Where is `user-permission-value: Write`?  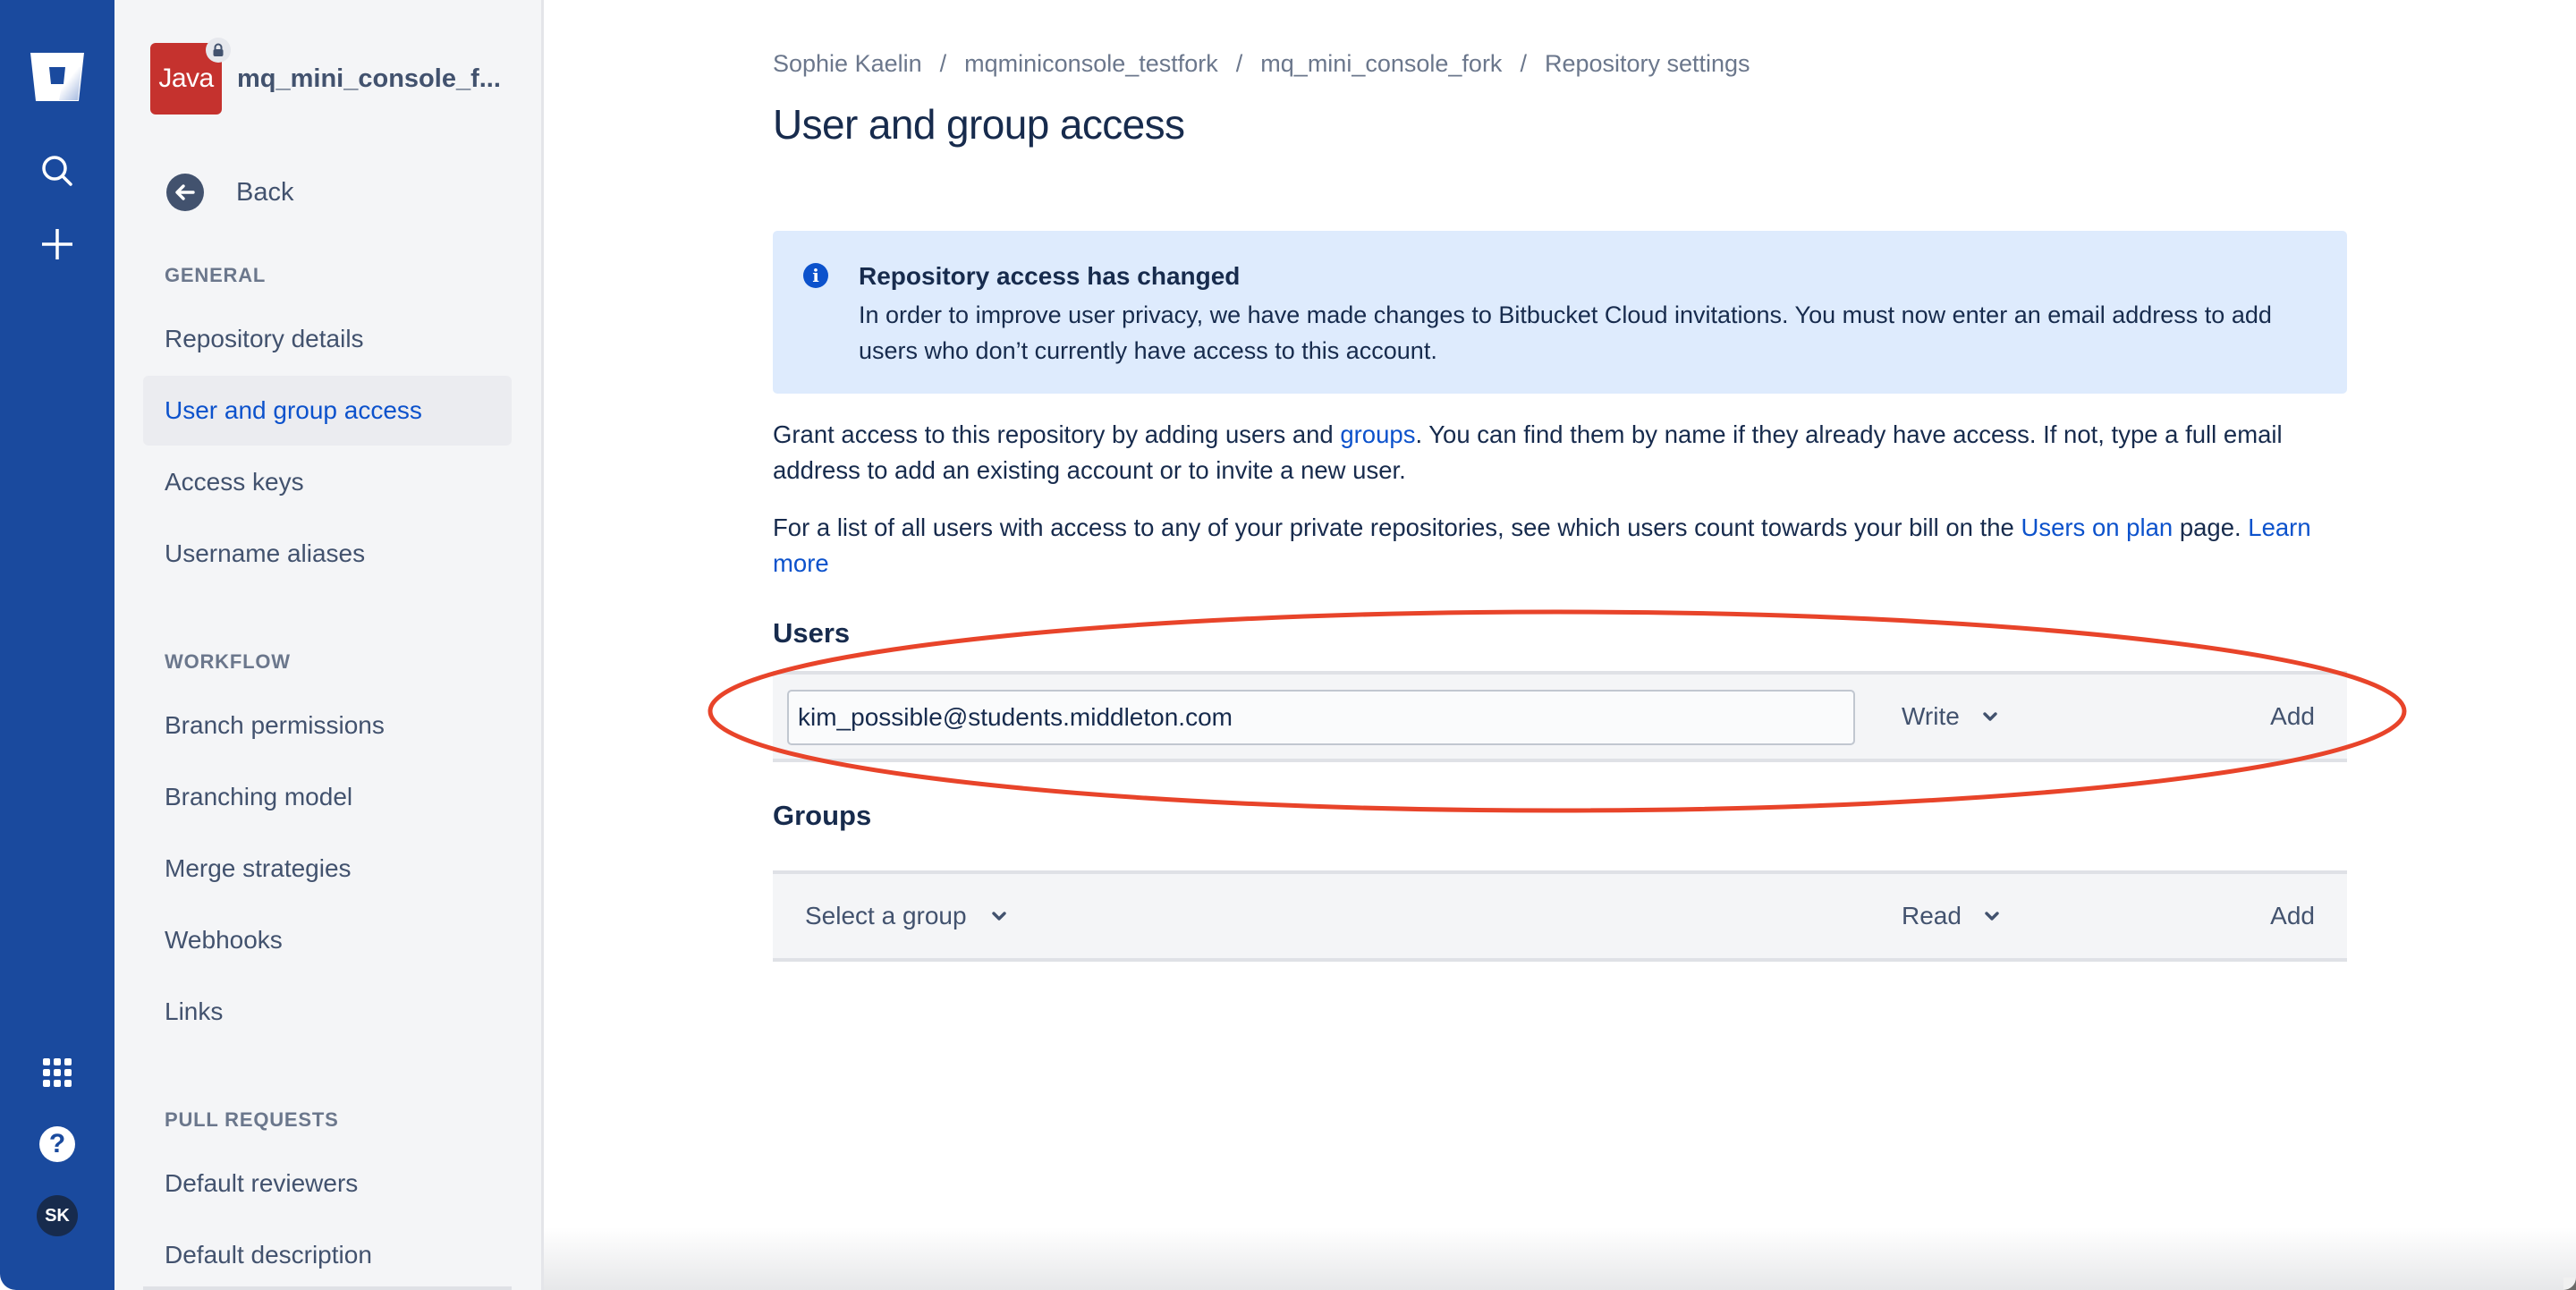
user-permission-value: Write is located at coordinates (1931, 716).